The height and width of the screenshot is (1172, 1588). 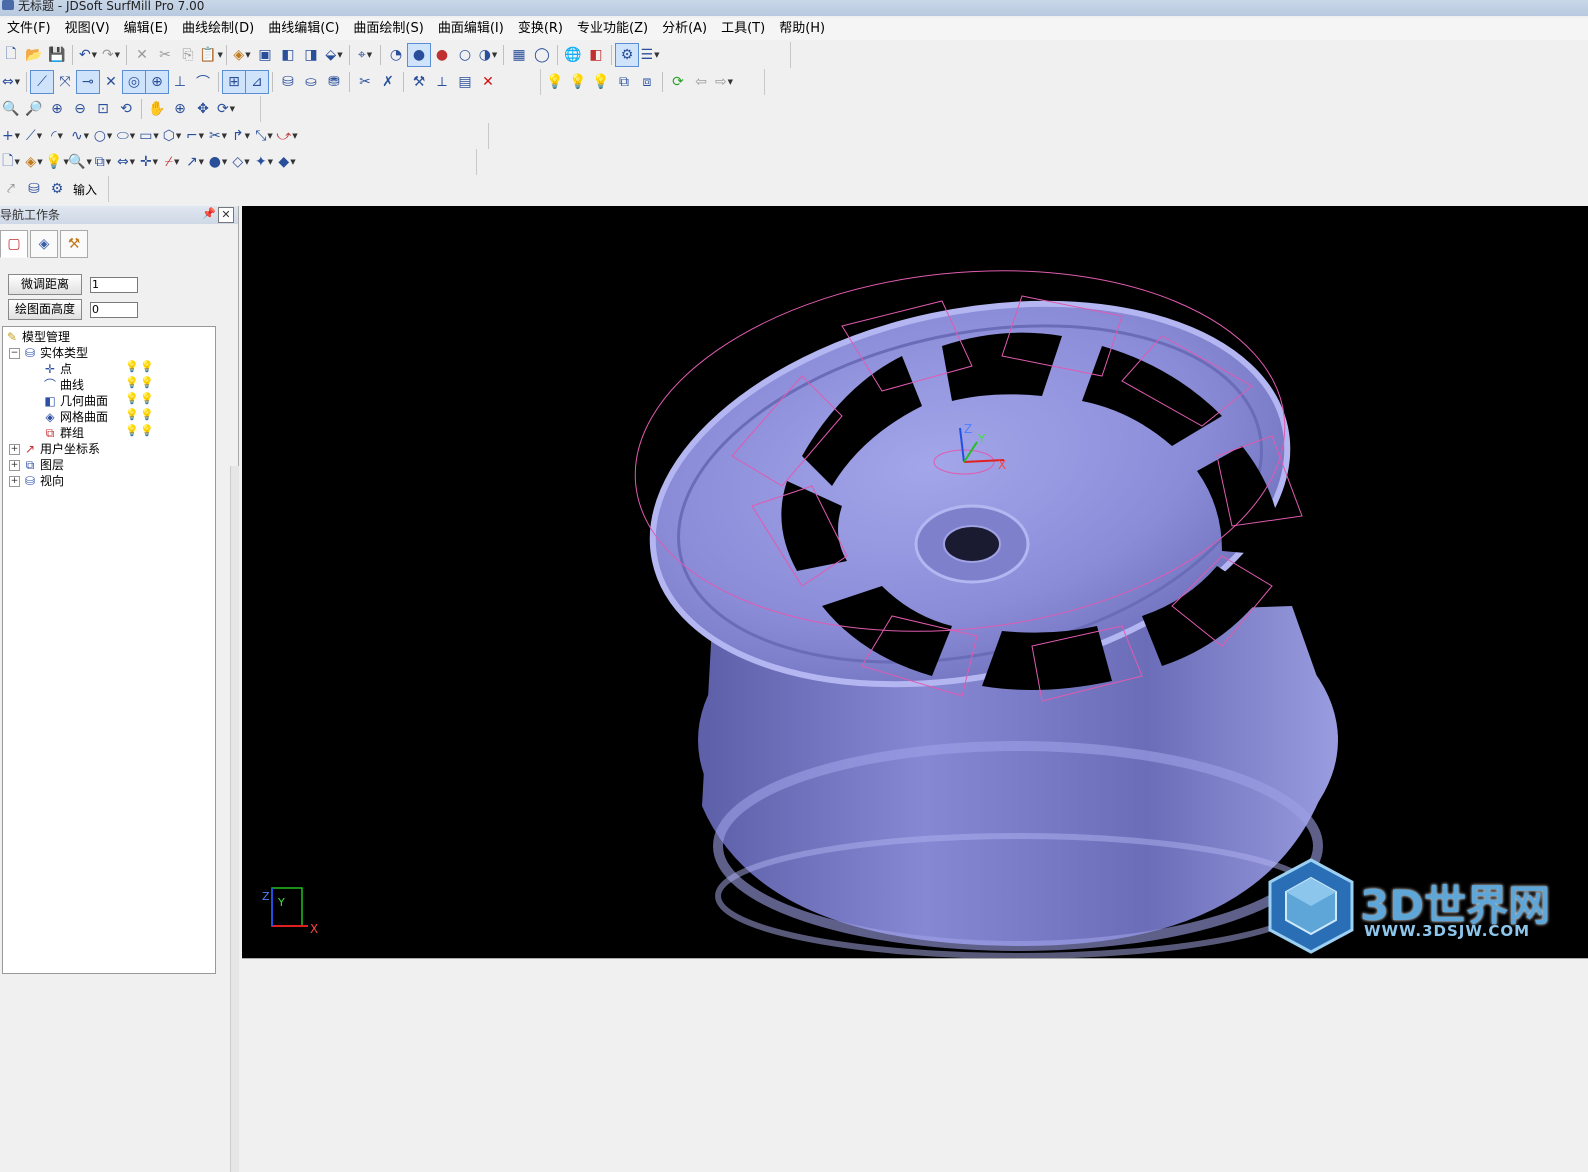 I want to click on tree-item-ucs: + ↗ 用户坐标系, so click(x=54, y=449).